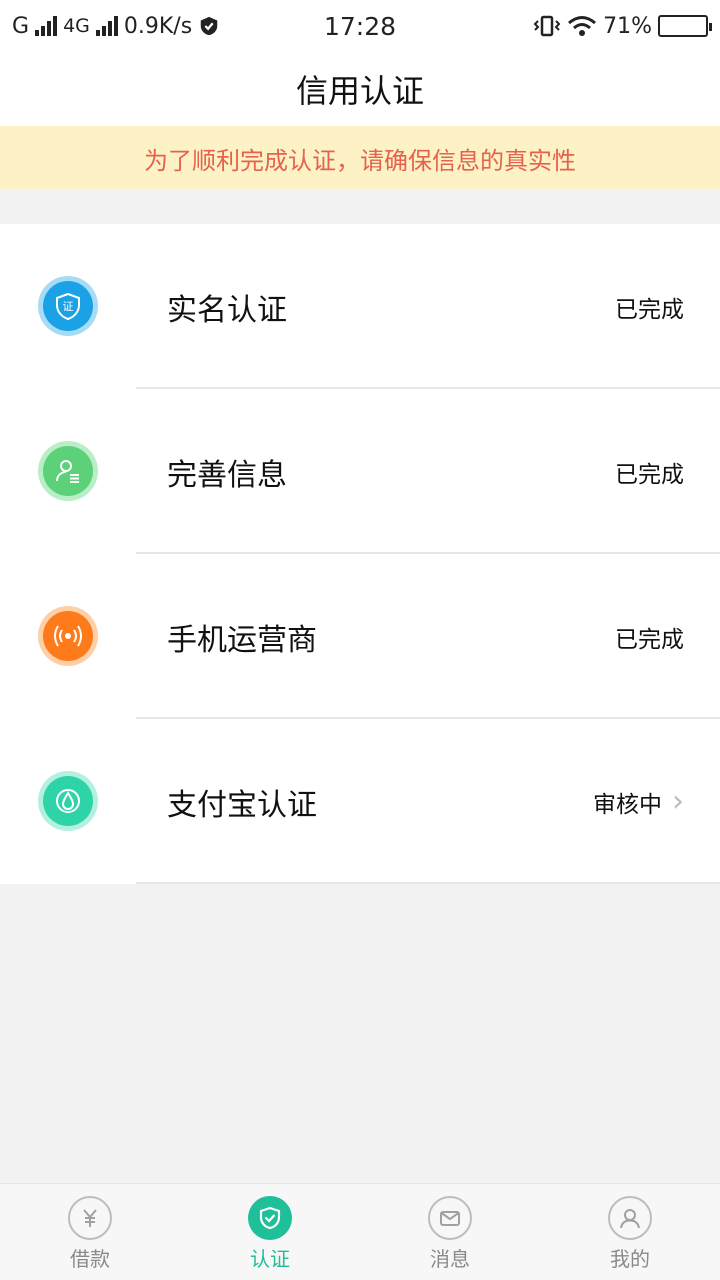  I want to click on tab-label: 我的, so click(630, 1259).